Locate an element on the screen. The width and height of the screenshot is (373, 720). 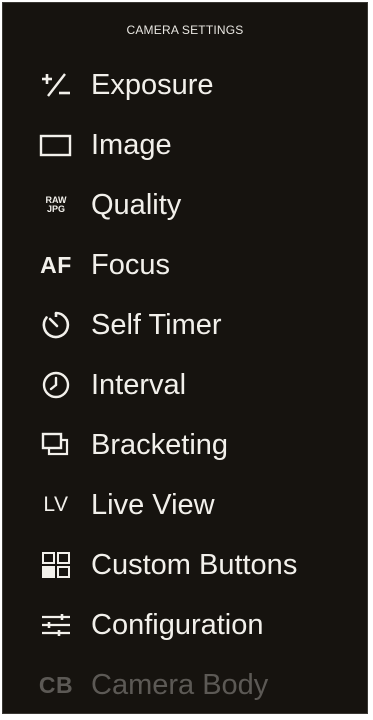
jpg-icon-text: JPG is located at coordinates (55, 209).